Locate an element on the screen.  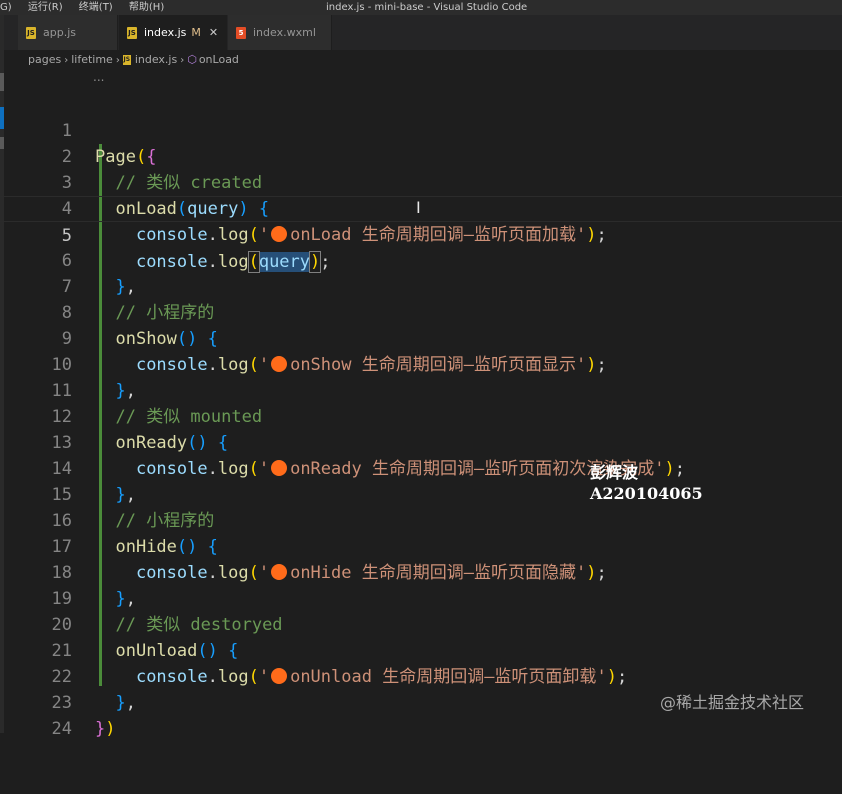
method-cube-icon: ⬡ is located at coordinates (192, 59).